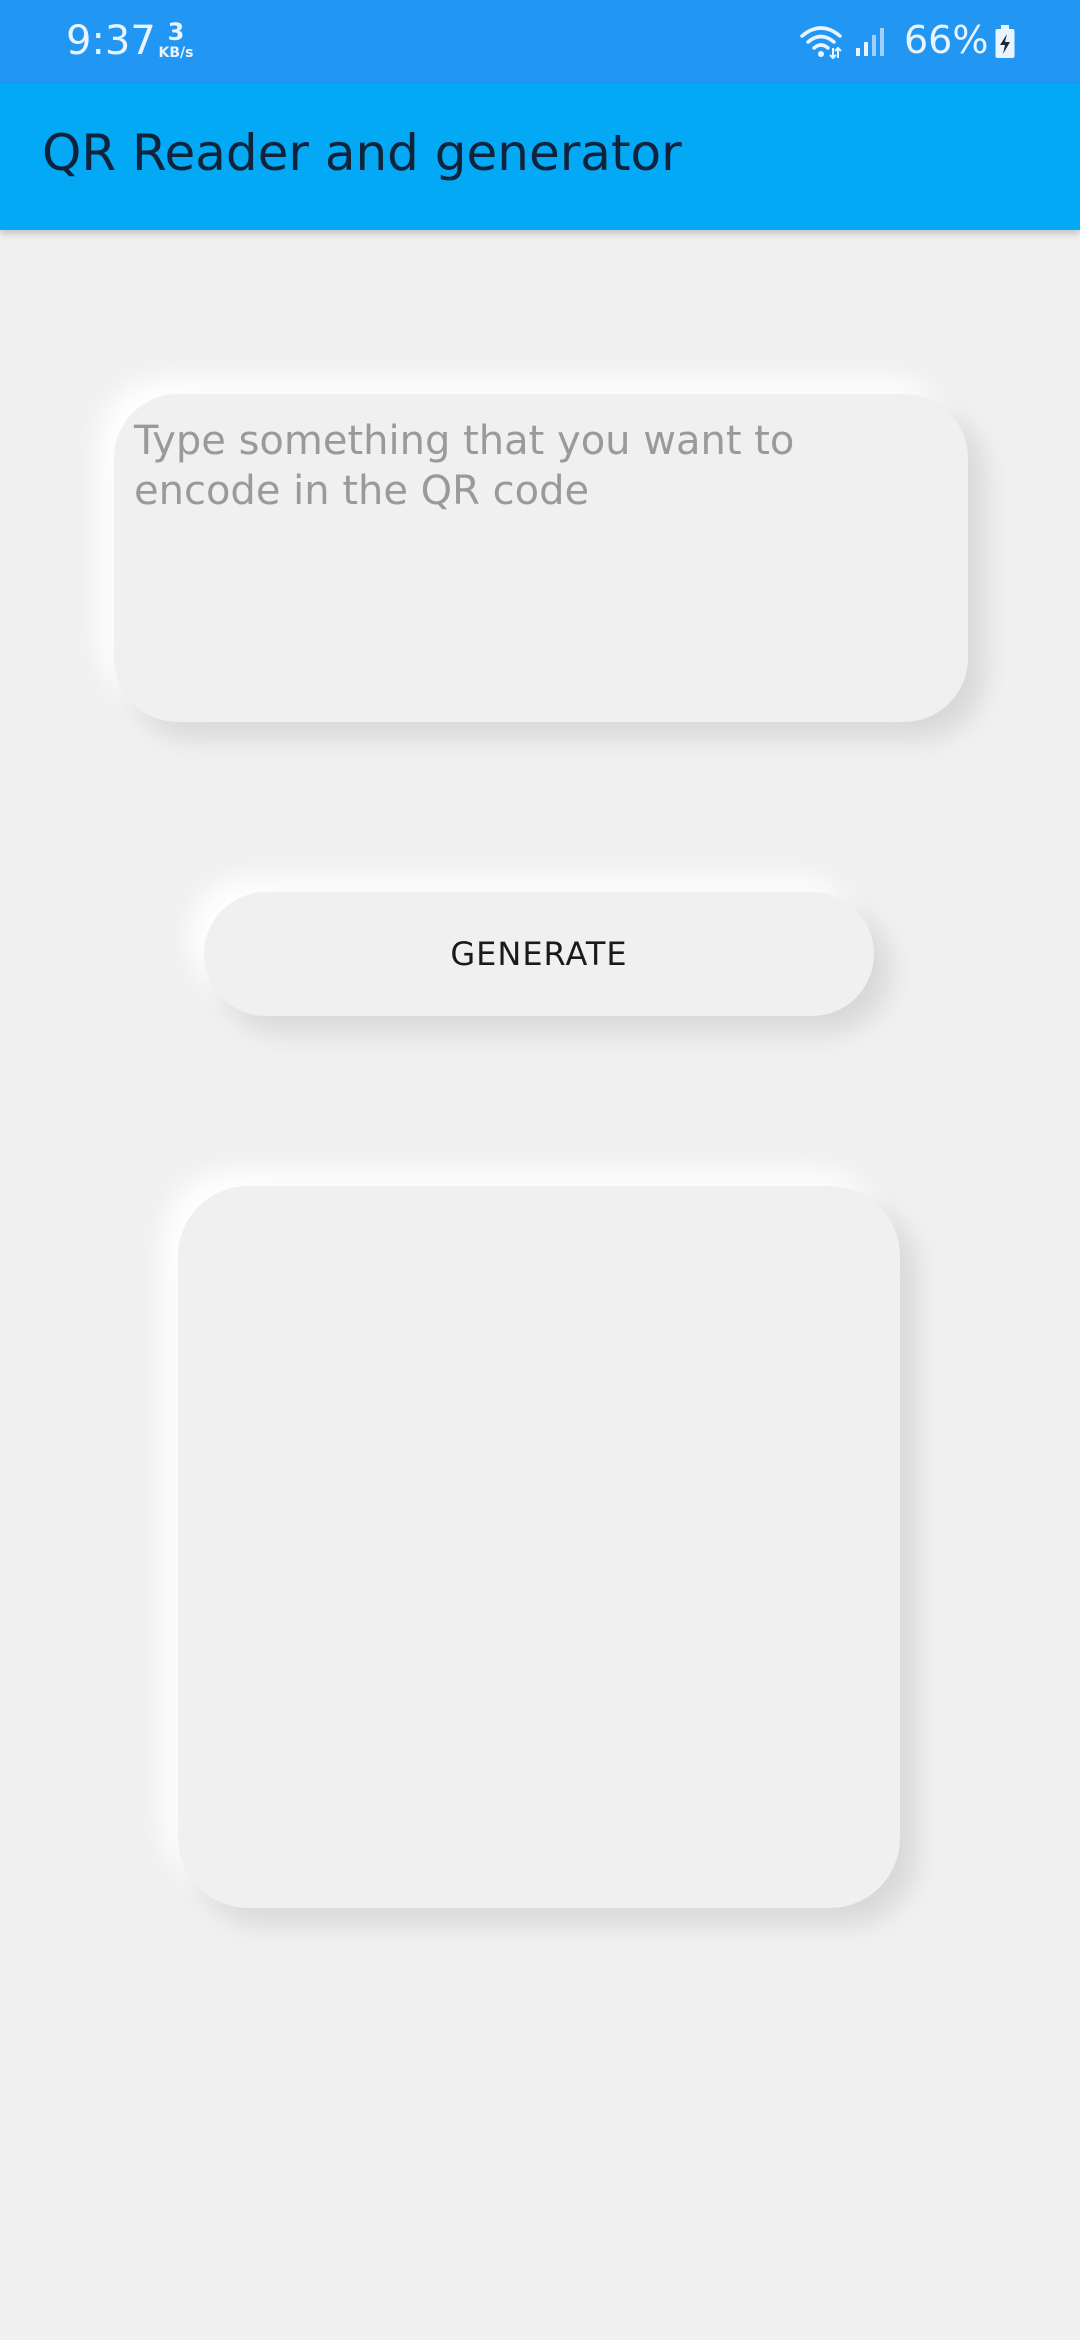 Image resolution: width=1080 pixels, height=2340 pixels. I want to click on status-bar: 9:37 3 KB/s 66%, so click(540, 42).